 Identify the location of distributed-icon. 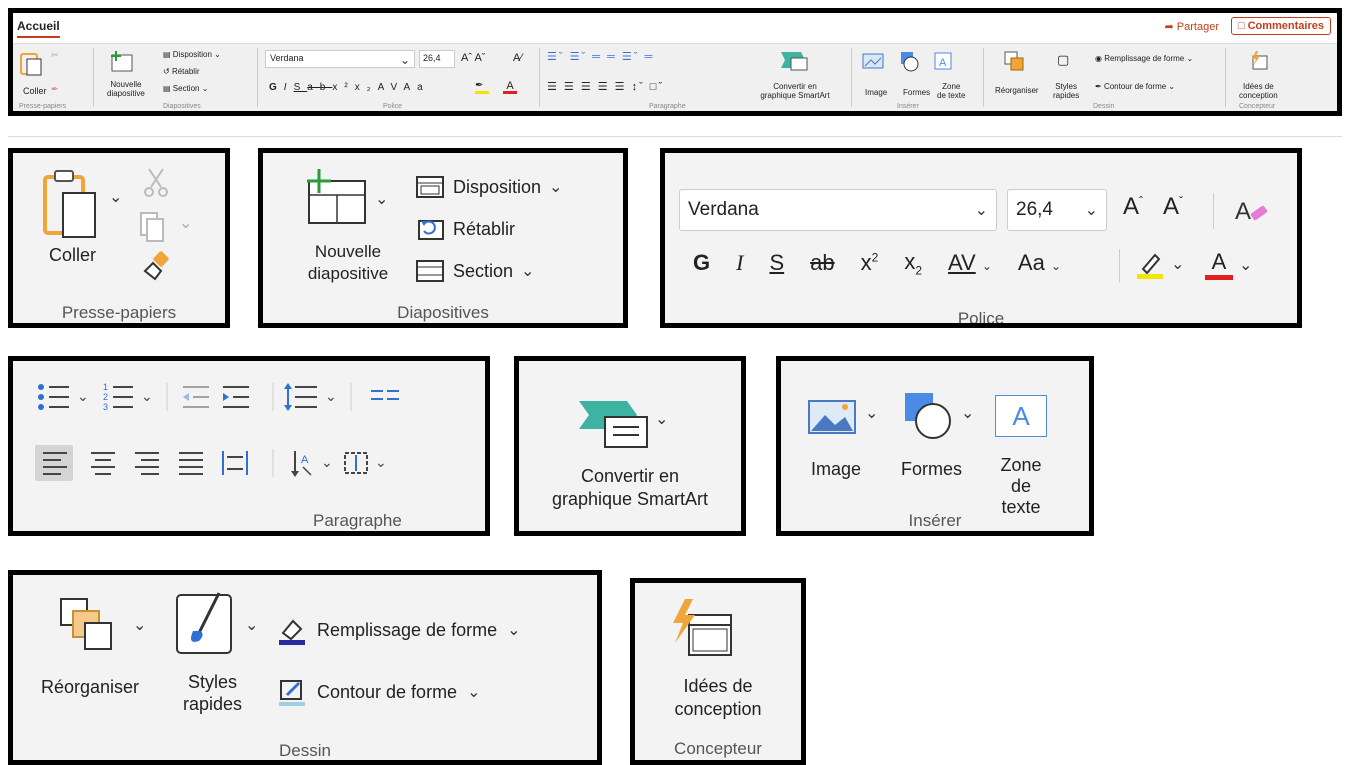
(235, 463).